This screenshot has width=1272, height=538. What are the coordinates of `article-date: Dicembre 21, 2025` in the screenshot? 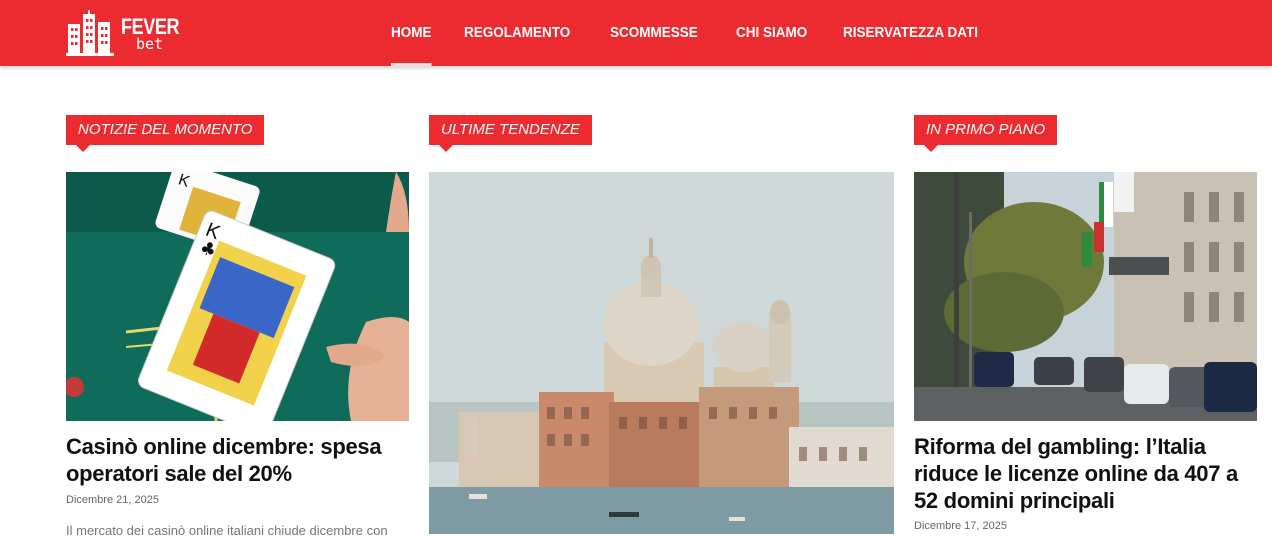 It's located at (112, 500).